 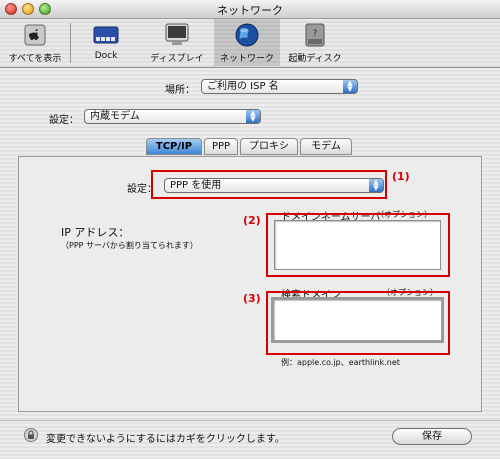 What do you see at coordinates (180, 90) in the screenshot?
I see `location-label: 場所：` at bounding box center [180, 90].